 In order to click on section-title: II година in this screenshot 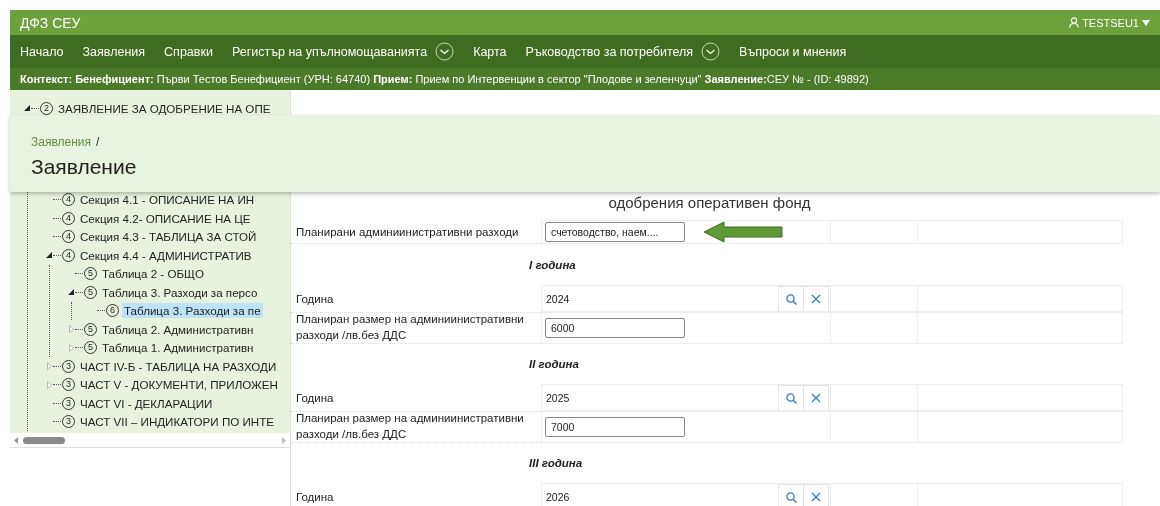, I will do `click(554, 364)`.